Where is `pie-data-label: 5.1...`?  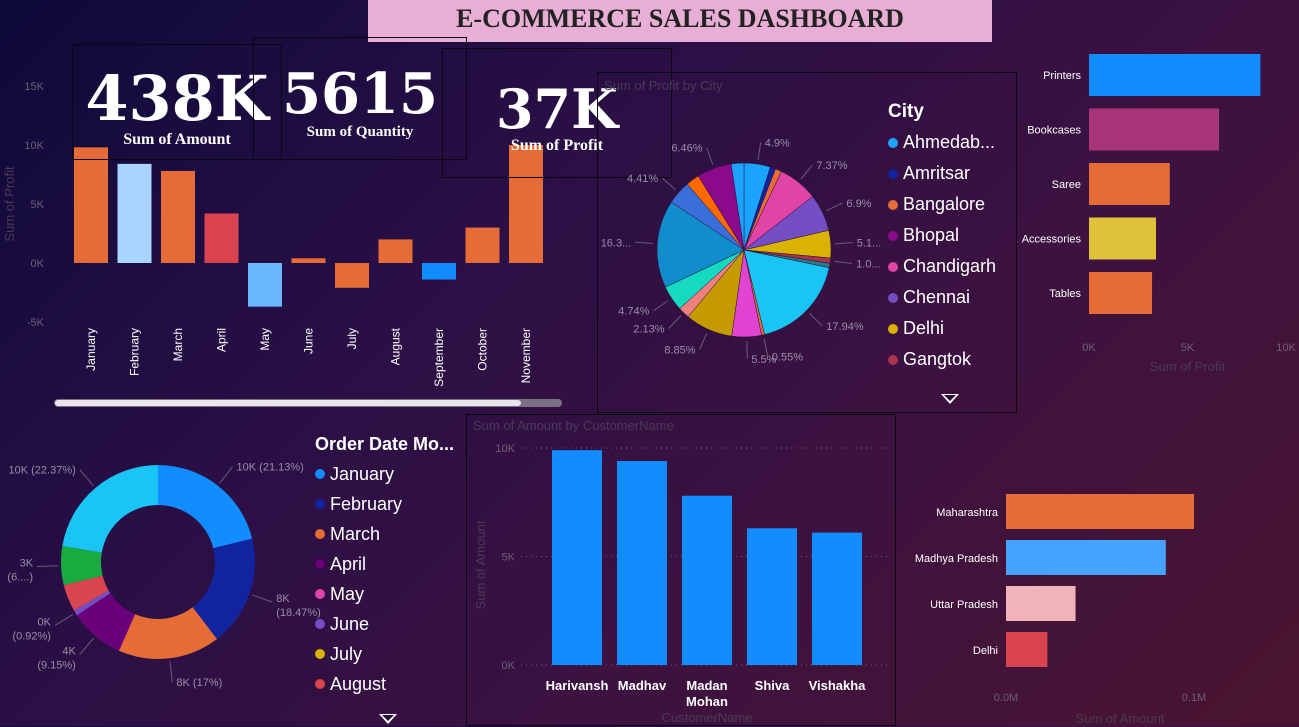
pie-data-label: 5.1... is located at coordinates (869, 244).